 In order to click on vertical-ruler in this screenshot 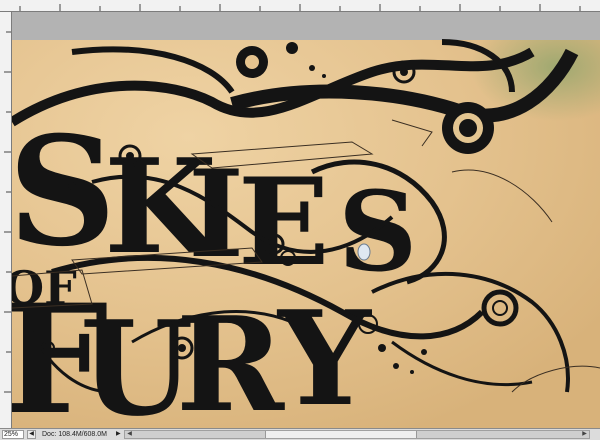, I will do `click(6, 220)`.